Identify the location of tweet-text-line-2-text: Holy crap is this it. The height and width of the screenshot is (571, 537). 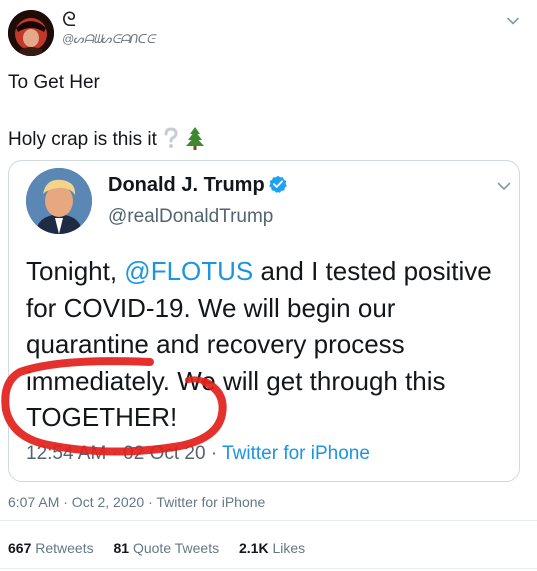
(82, 139).